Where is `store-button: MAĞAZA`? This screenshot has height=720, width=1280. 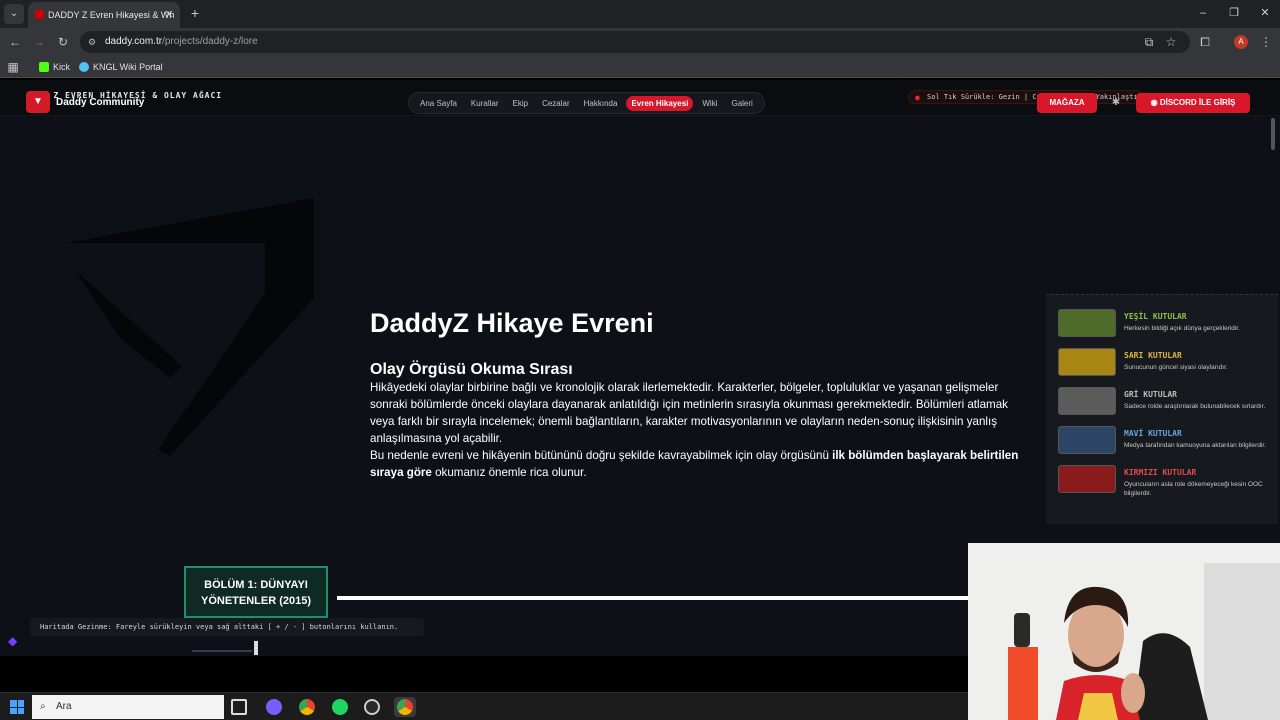 store-button: MAĞAZA is located at coordinates (1067, 103).